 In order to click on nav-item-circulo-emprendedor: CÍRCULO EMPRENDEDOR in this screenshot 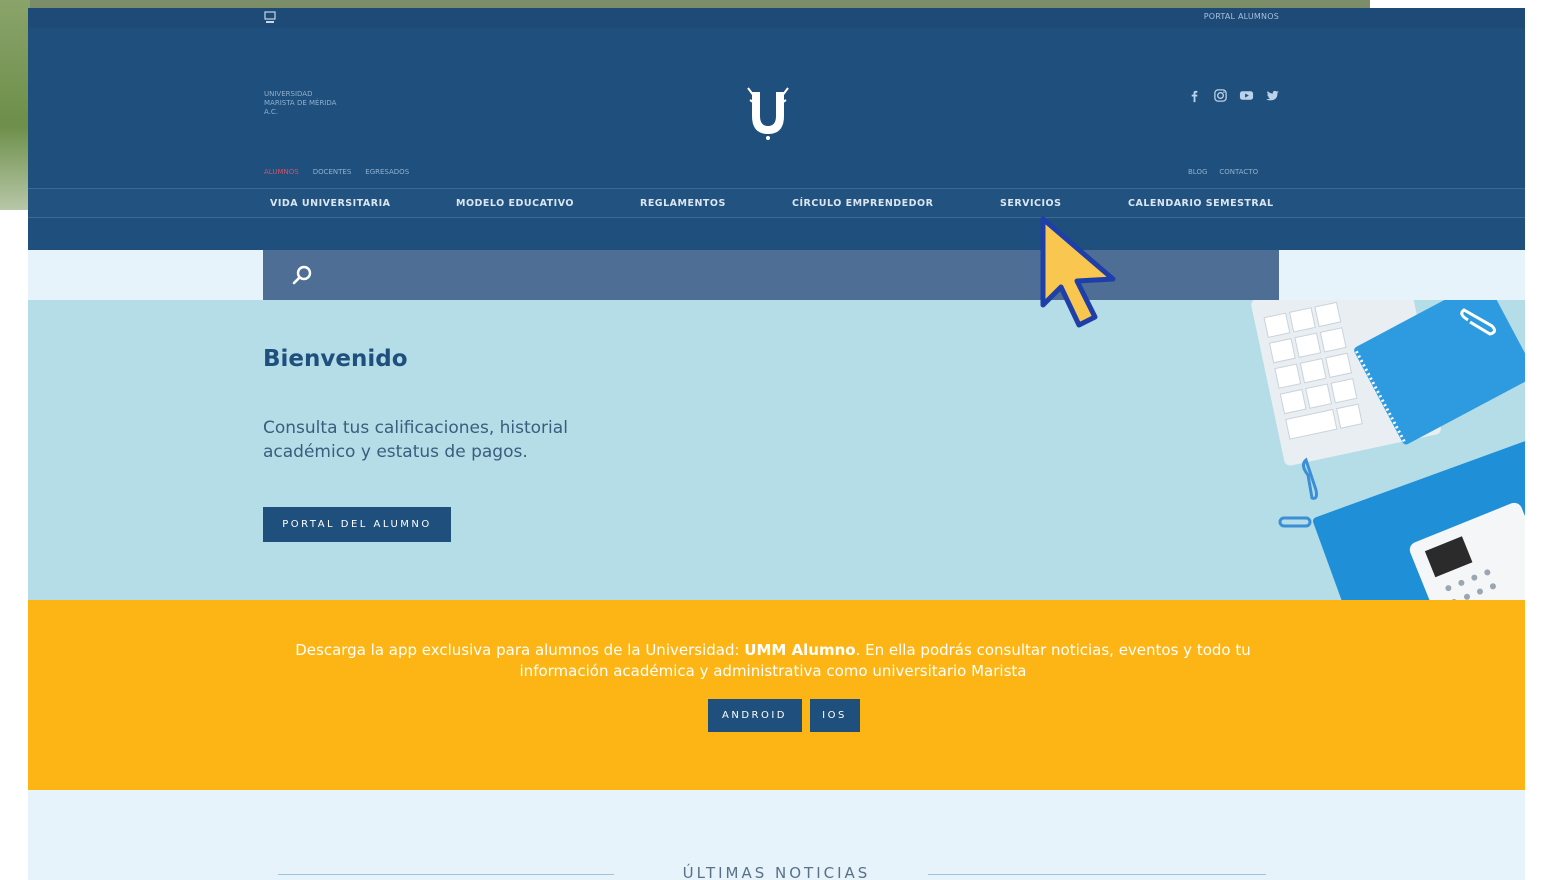, I will do `click(862, 203)`.